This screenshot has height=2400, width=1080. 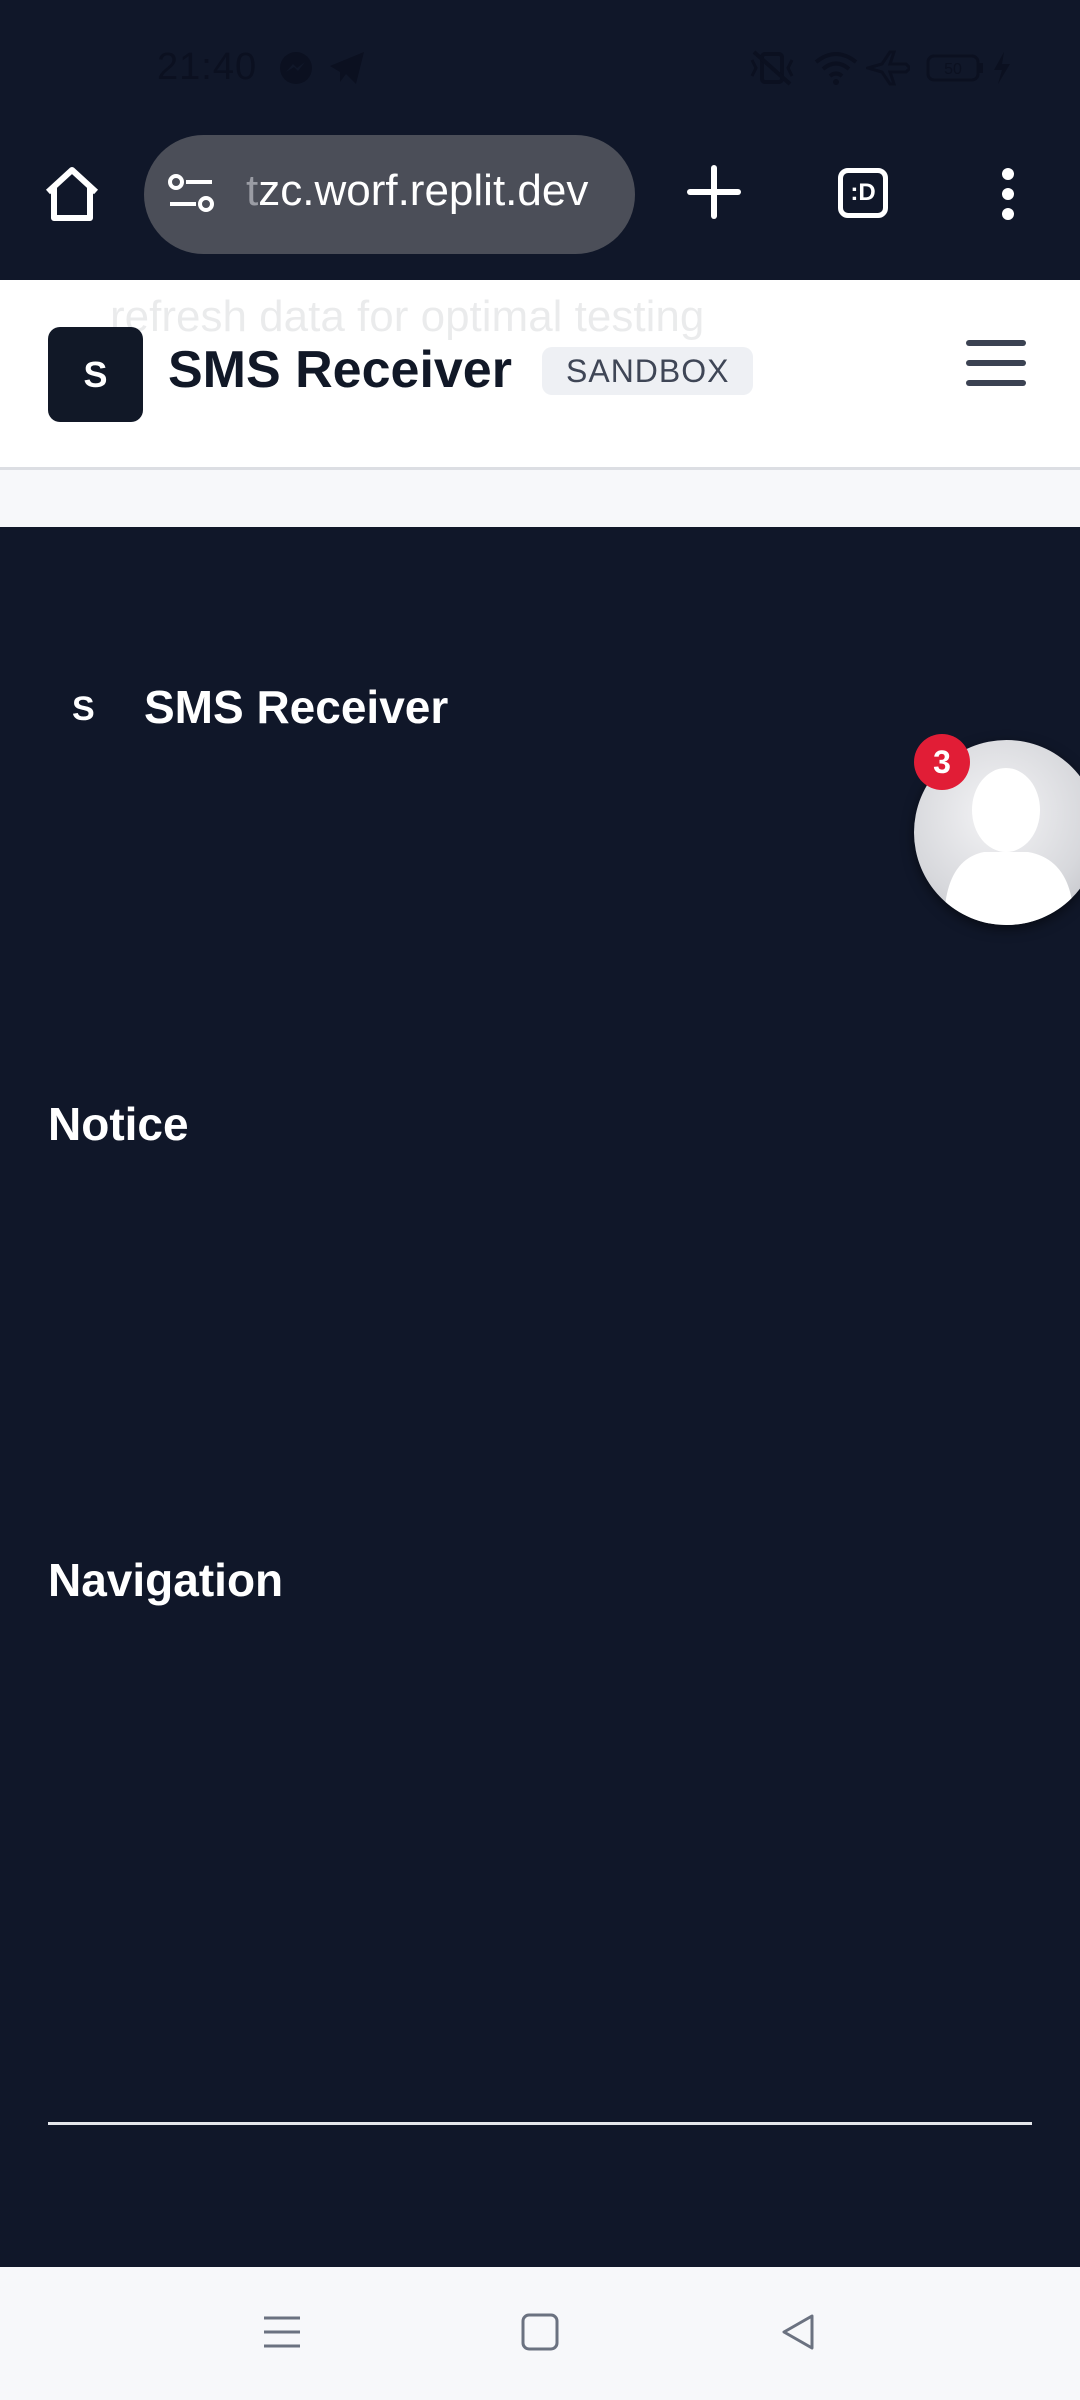 I want to click on hamburger-menu-icon, so click(x=996, y=370).